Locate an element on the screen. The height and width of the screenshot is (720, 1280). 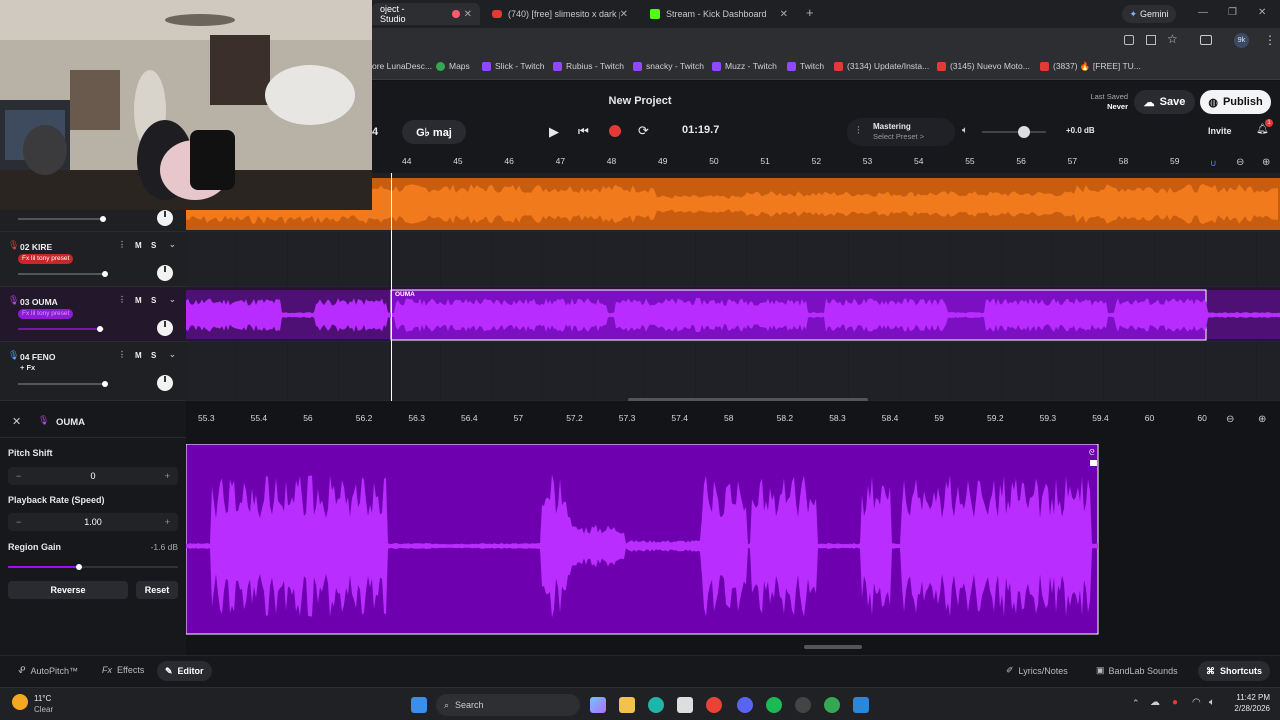
magnet-snap-icon: ∪ is located at coordinates (1213, 163).